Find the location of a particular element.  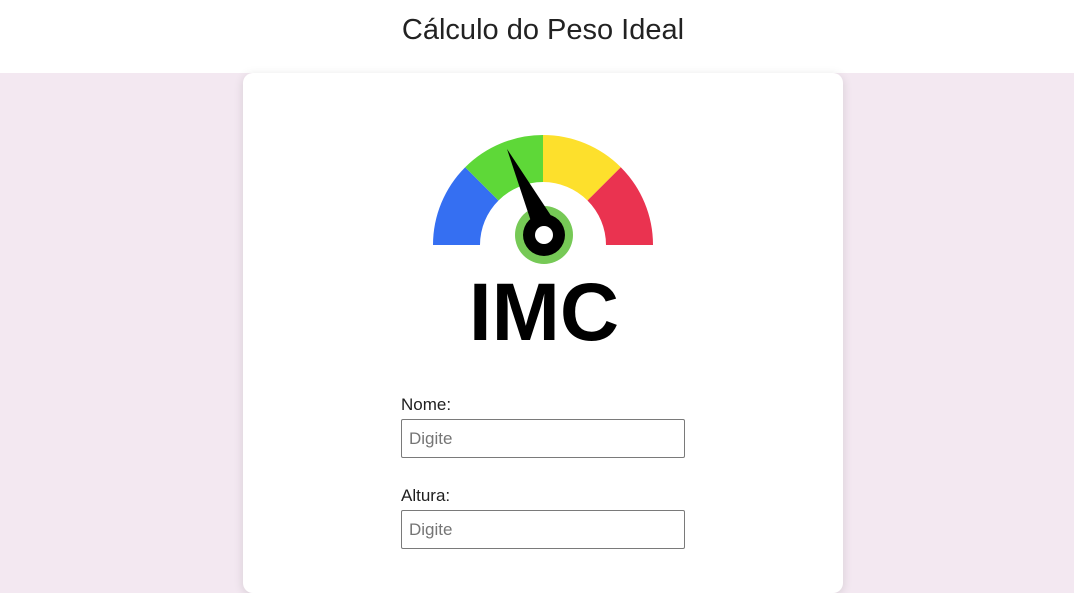

nome-input is located at coordinates (543, 438).